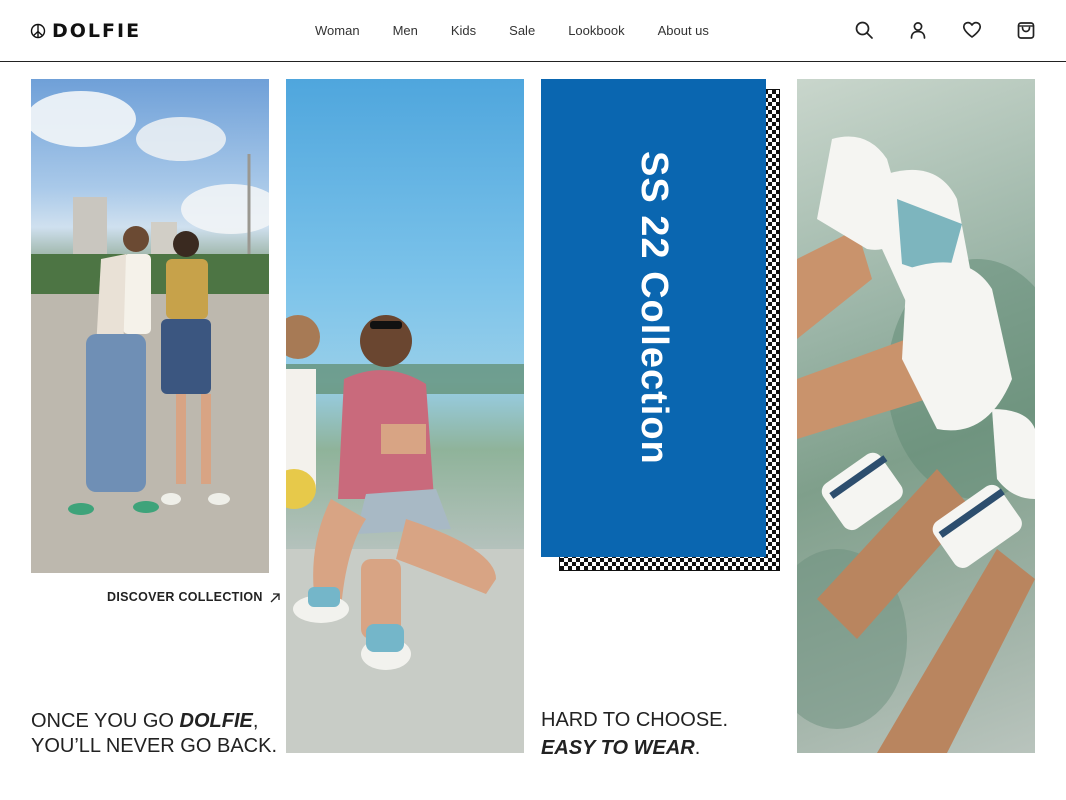  I want to click on bag-icon, so click(1026, 30).